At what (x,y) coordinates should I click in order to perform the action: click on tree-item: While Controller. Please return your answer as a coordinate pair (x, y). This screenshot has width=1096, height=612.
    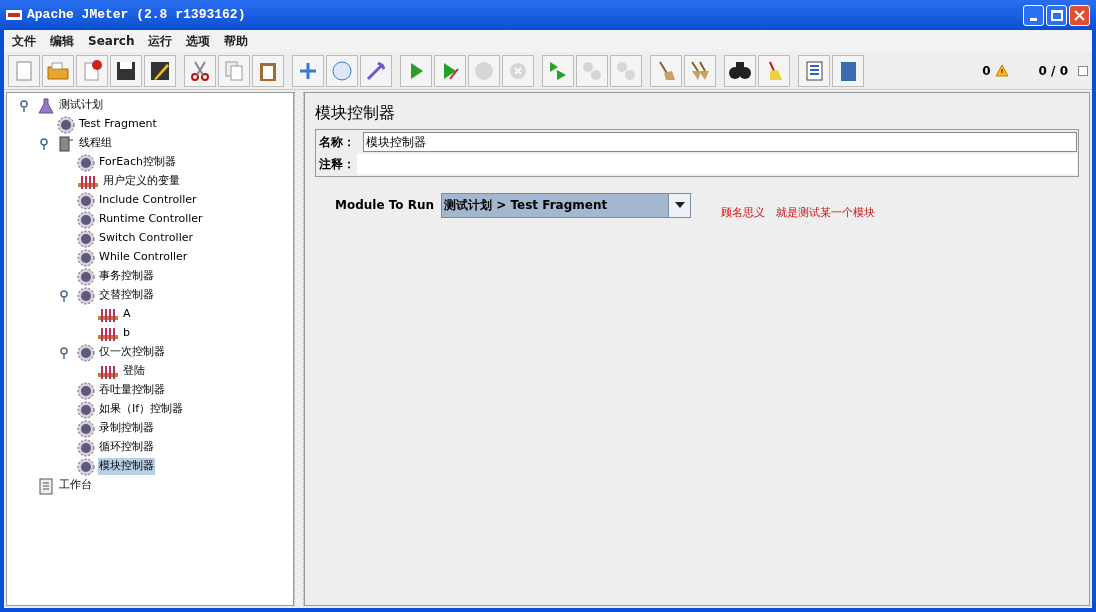
    Looking at the image, I should click on (143, 257).